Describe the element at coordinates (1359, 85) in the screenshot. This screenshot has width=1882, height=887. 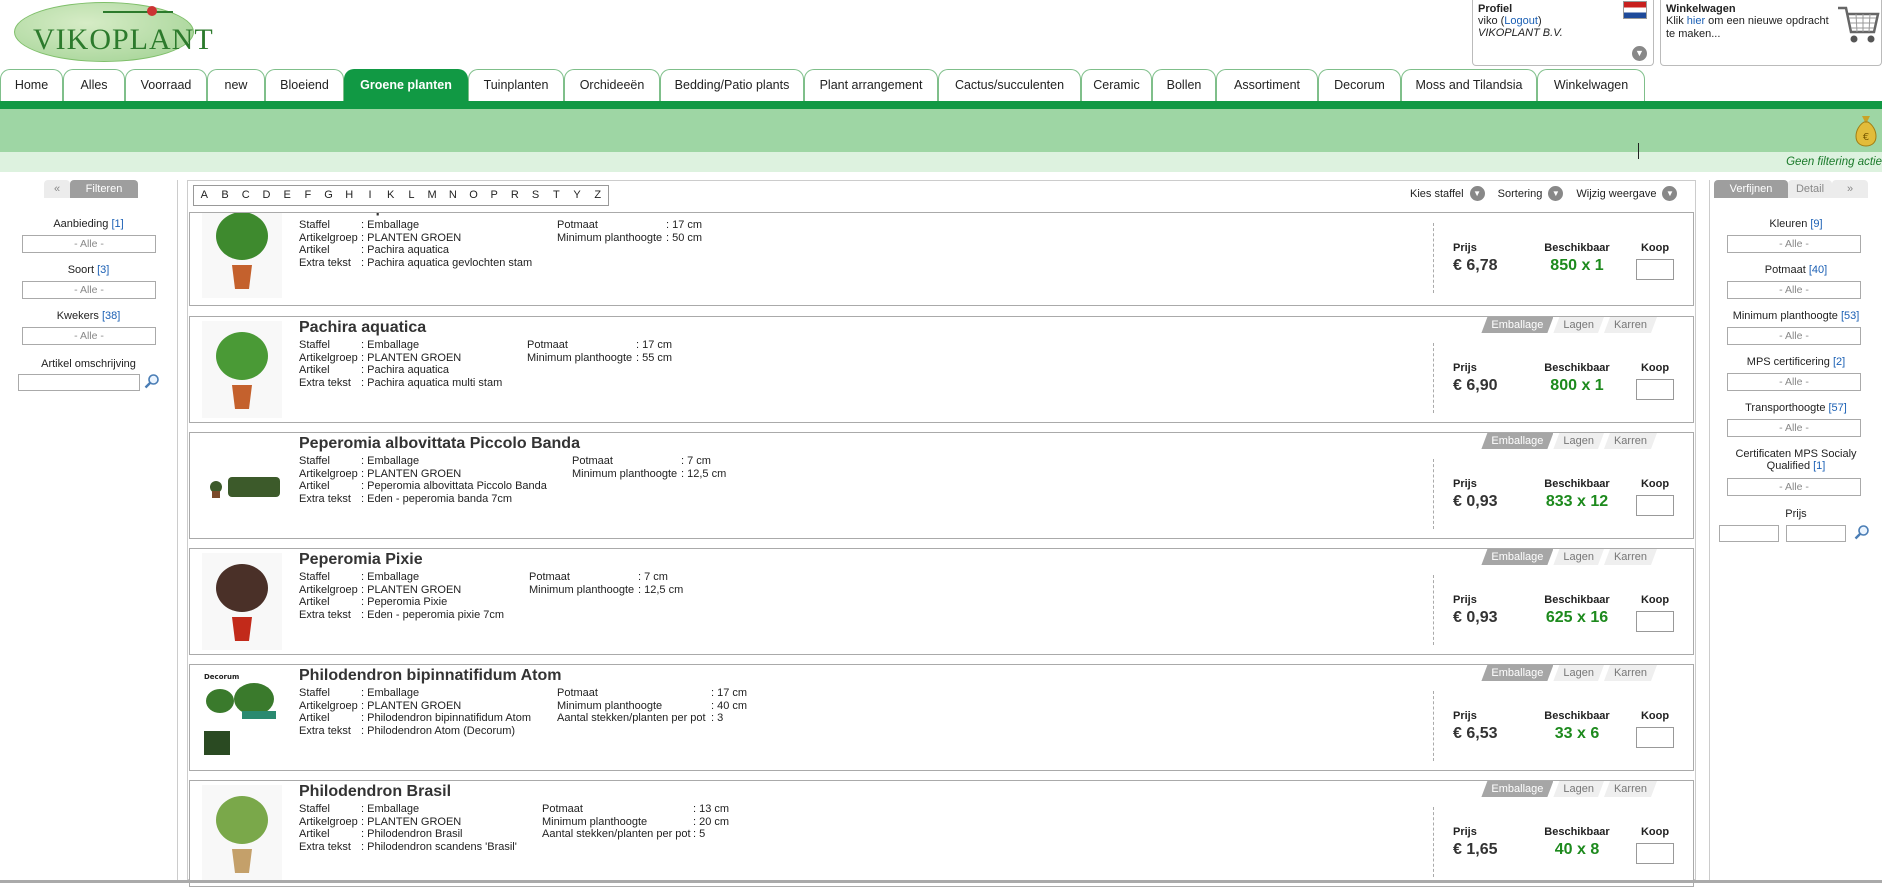
I see `tab-decorum: Decorum` at that location.